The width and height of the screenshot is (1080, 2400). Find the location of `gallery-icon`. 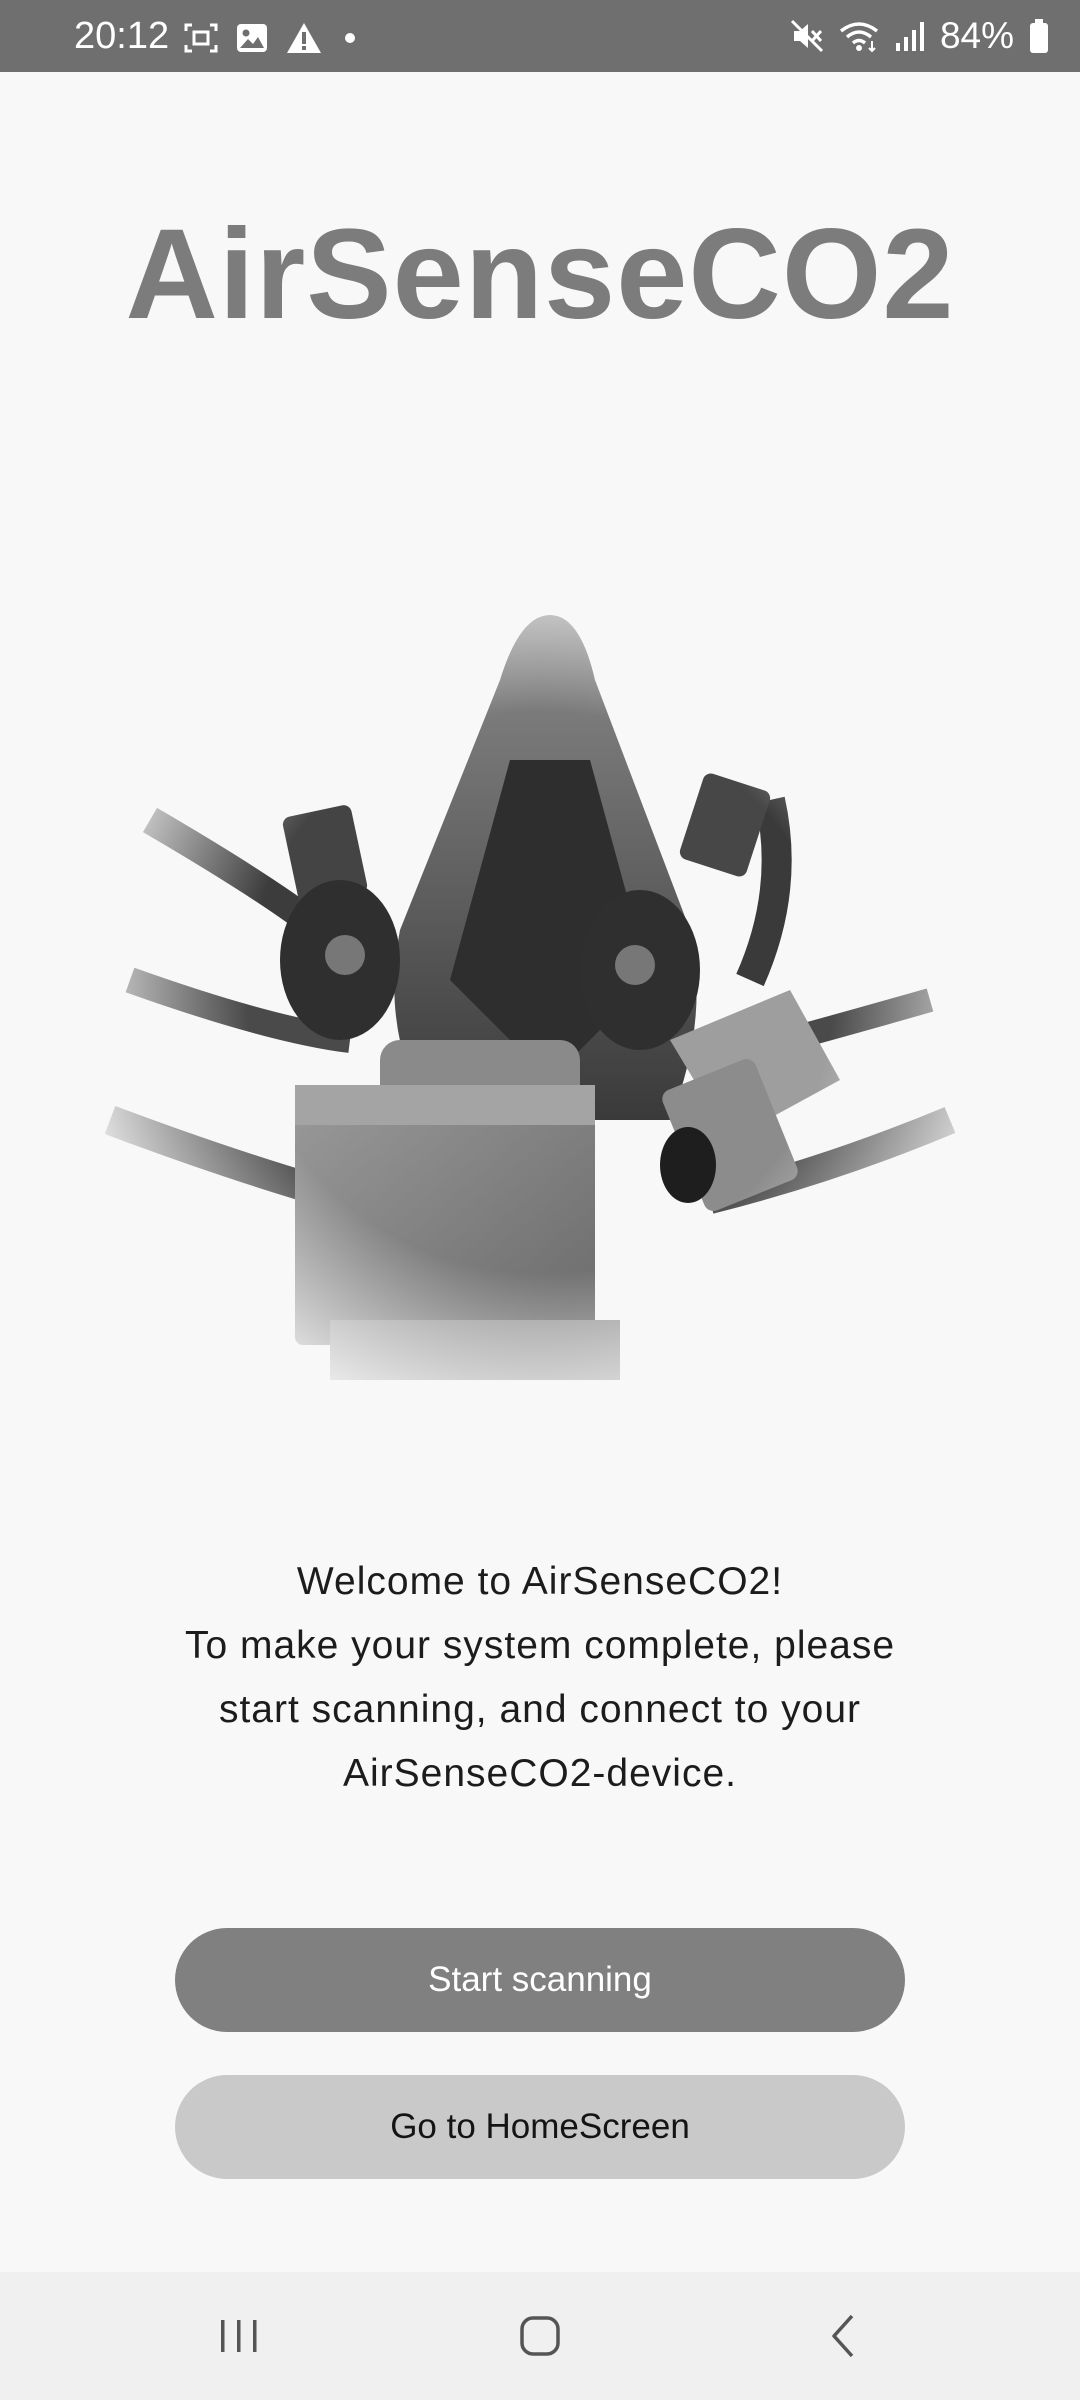

gallery-icon is located at coordinates (252, 38).